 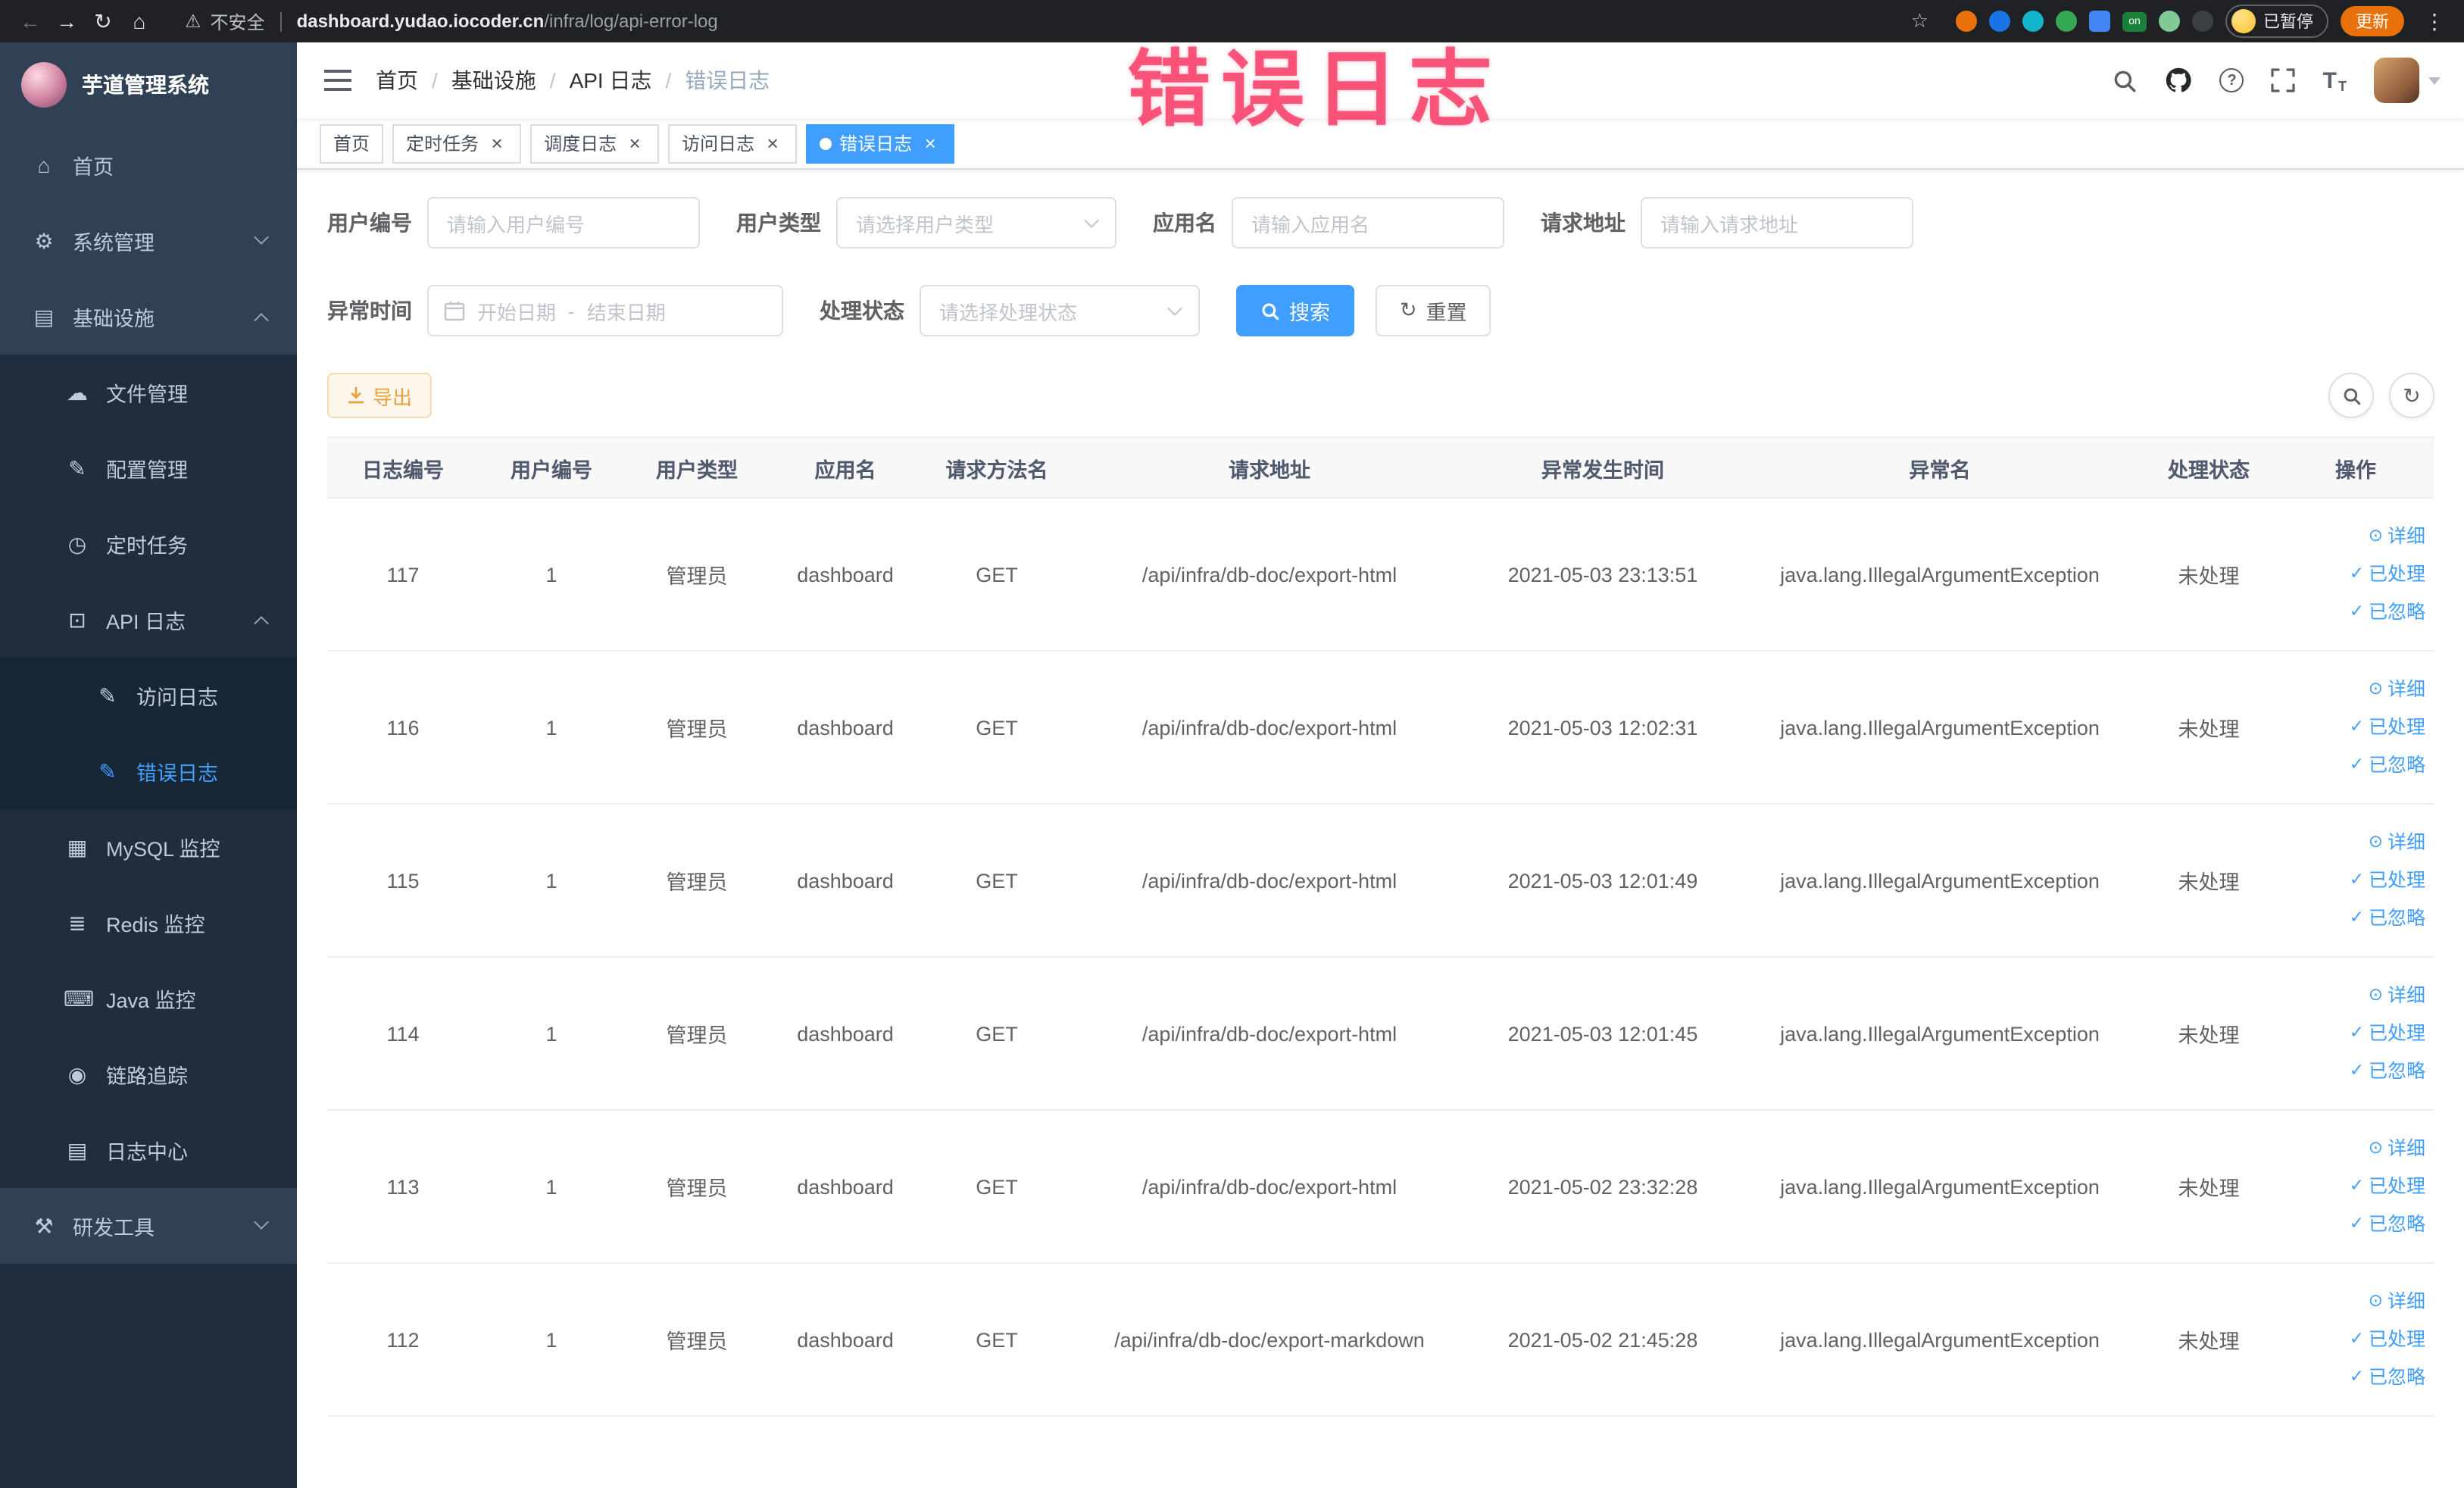 I want to click on github-icon, so click(x=2179, y=80).